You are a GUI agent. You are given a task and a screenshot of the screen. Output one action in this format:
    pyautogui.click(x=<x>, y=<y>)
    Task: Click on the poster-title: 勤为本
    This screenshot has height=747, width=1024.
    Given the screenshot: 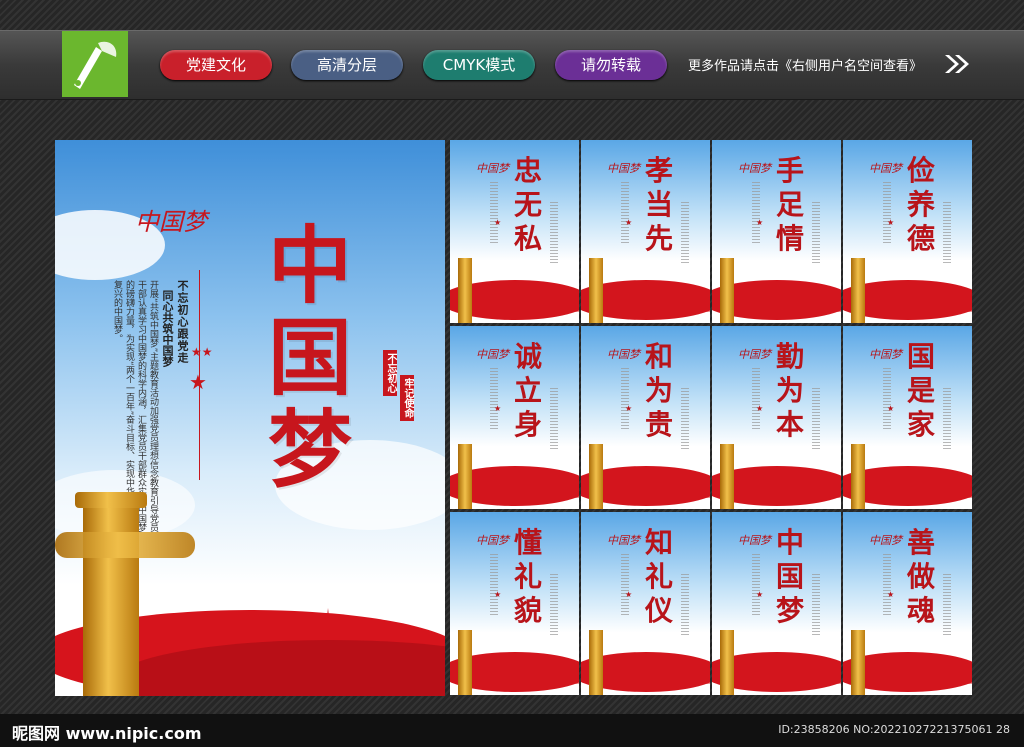 What is the action you would take?
    pyautogui.click(x=789, y=390)
    